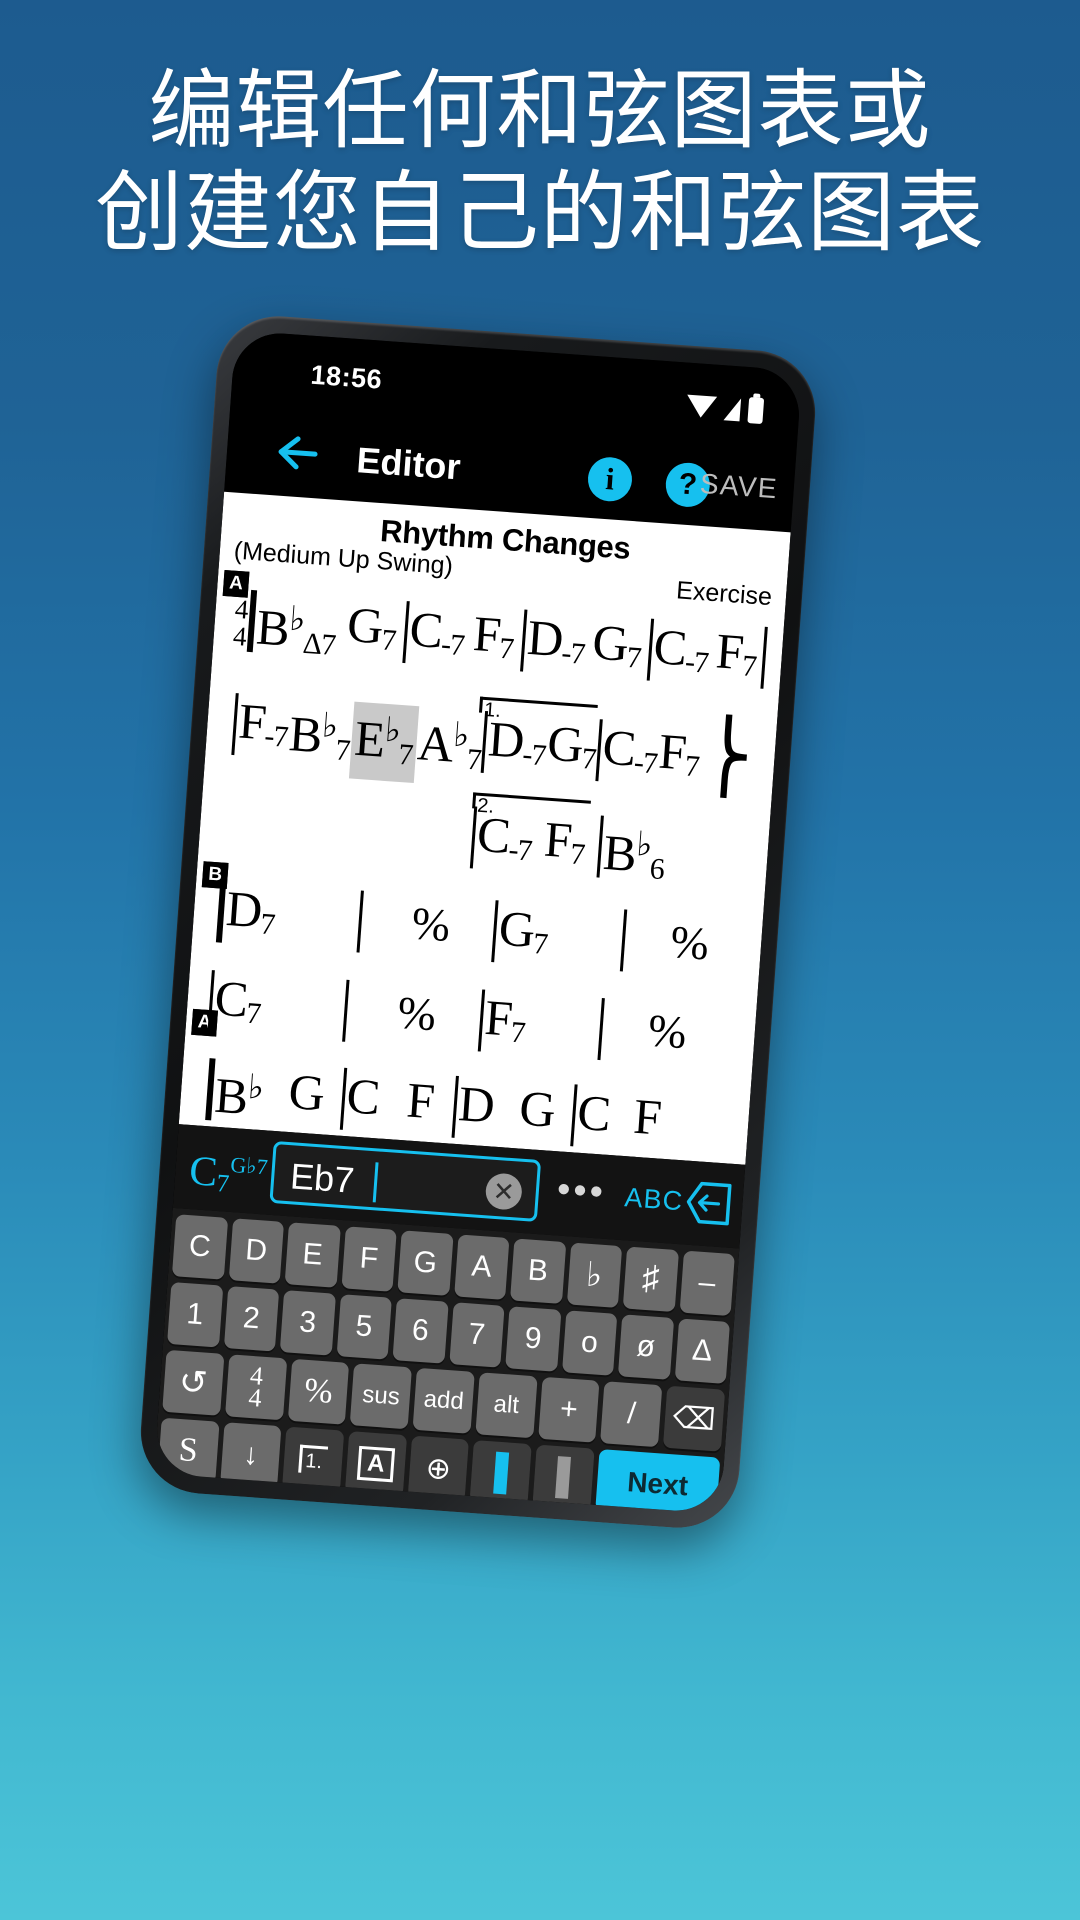 This screenshot has height=1920, width=1080. What do you see at coordinates (702, 1351) in the screenshot?
I see `key-delta: Δ` at bounding box center [702, 1351].